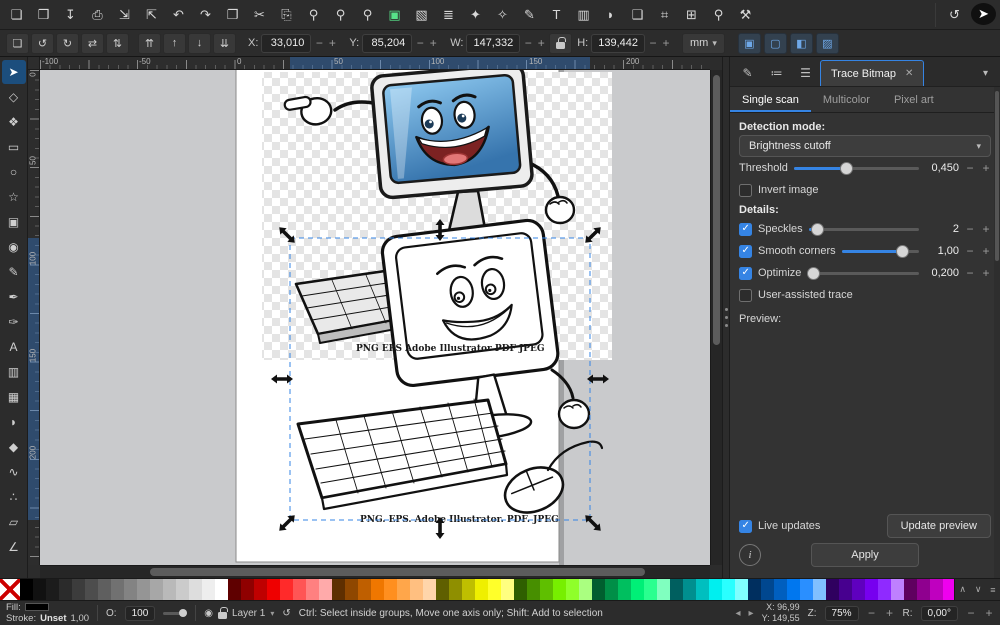  I want to click on fill-stroke-tab-icon: ✎, so click(747, 73).